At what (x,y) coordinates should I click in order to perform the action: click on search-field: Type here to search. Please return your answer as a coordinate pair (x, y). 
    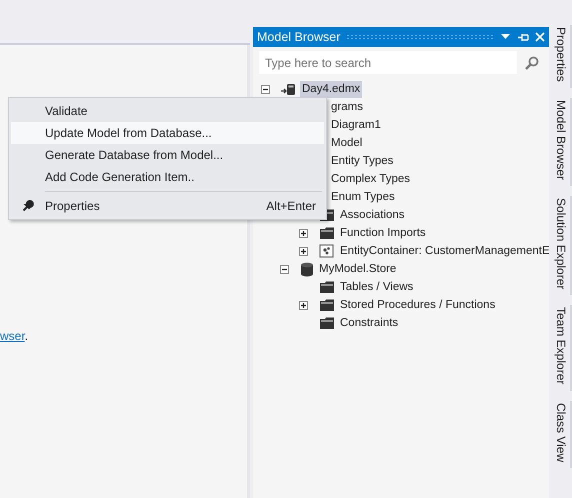
    Looking at the image, I should click on (388, 62).